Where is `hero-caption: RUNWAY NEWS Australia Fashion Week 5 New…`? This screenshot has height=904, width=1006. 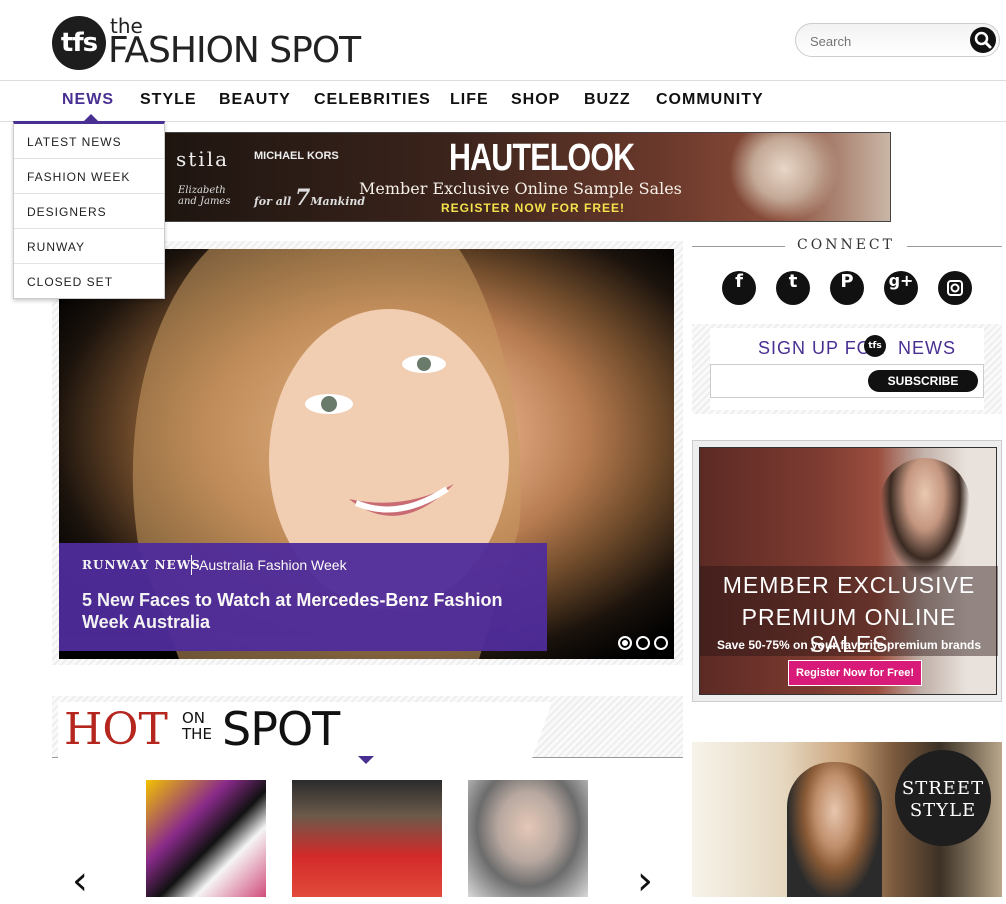
hero-caption: RUNWAY NEWS Australia Fashion Week 5 New… is located at coordinates (303, 597).